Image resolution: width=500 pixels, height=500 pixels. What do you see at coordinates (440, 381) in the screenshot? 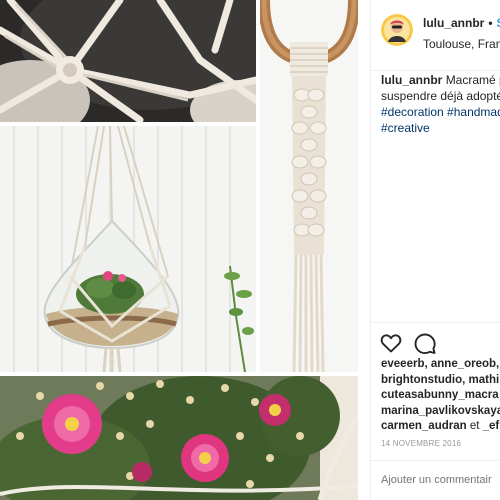
I see `liked-by-line2: brightonstudio, mathi` at bounding box center [440, 381].